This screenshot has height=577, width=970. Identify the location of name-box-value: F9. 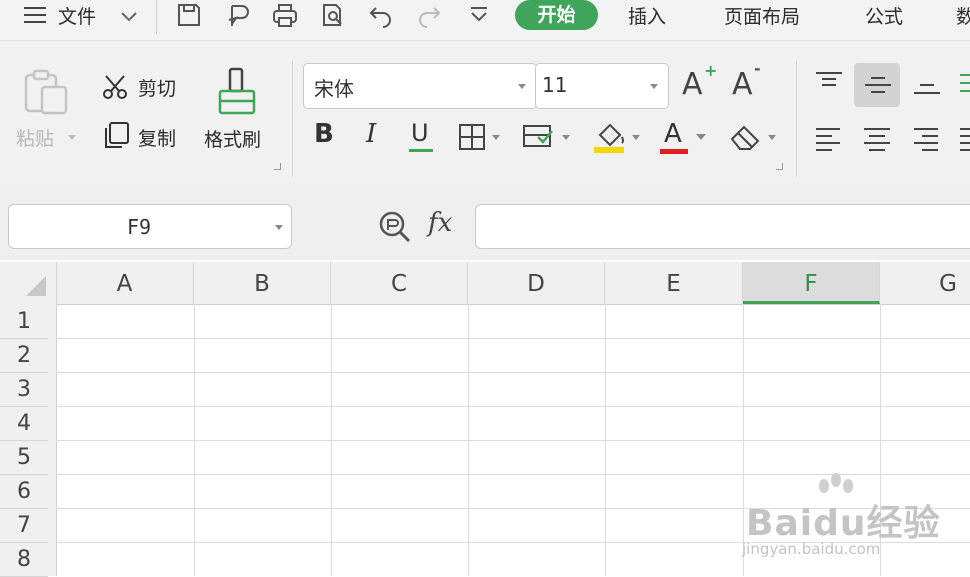
(139, 227).